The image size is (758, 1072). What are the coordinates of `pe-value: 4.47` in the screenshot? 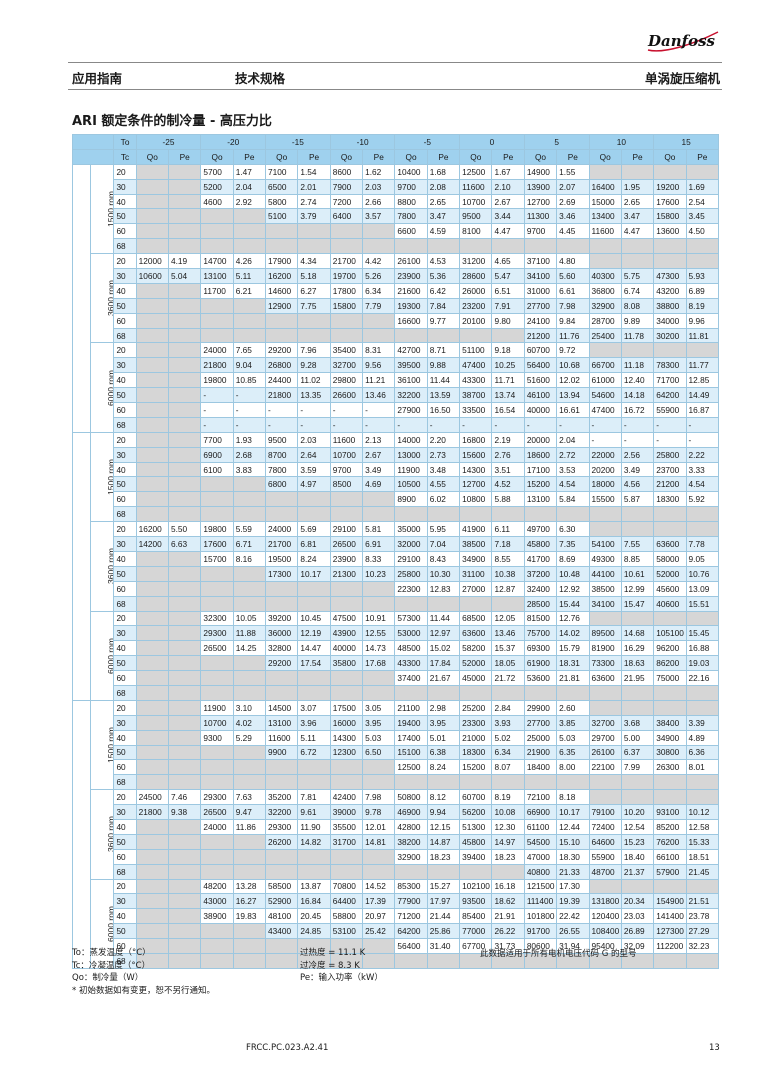 It's located at (637, 231).